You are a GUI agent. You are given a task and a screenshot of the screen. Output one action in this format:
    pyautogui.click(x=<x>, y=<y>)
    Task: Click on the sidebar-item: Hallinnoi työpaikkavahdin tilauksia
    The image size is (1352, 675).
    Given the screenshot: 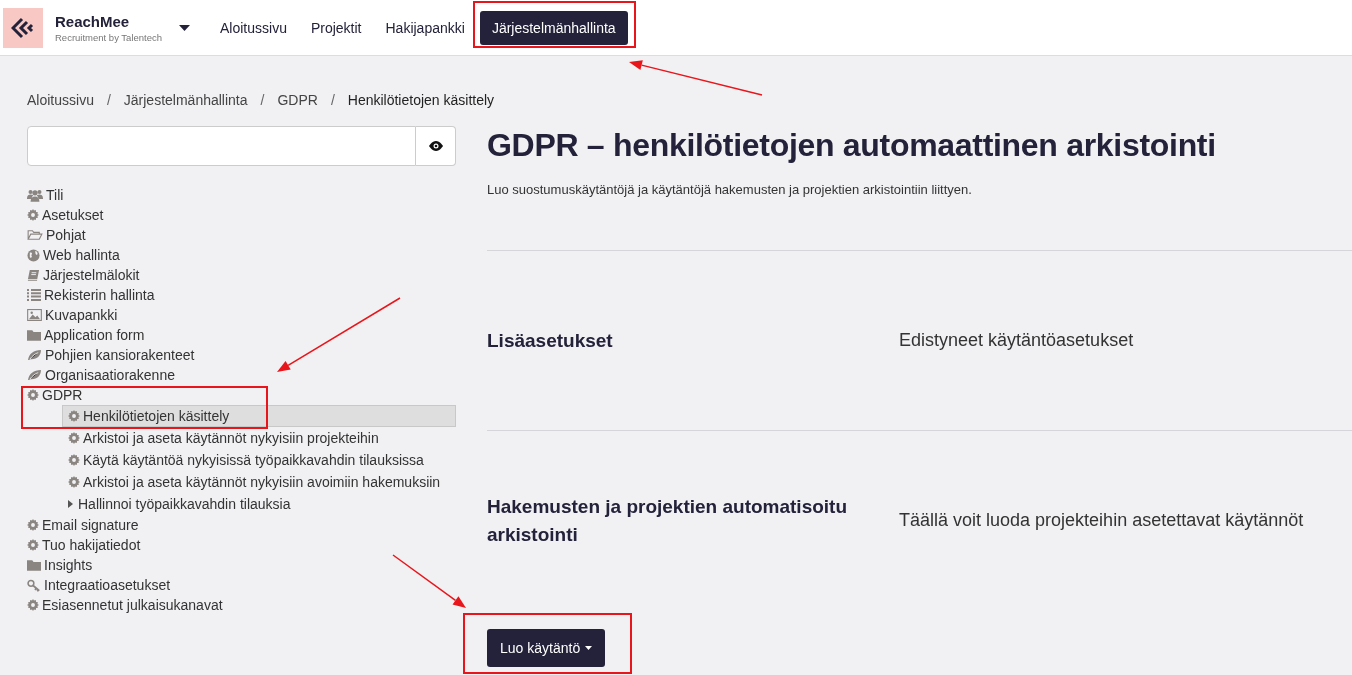 What is the action you would take?
    pyautogui.click(x=259, y=504)
    